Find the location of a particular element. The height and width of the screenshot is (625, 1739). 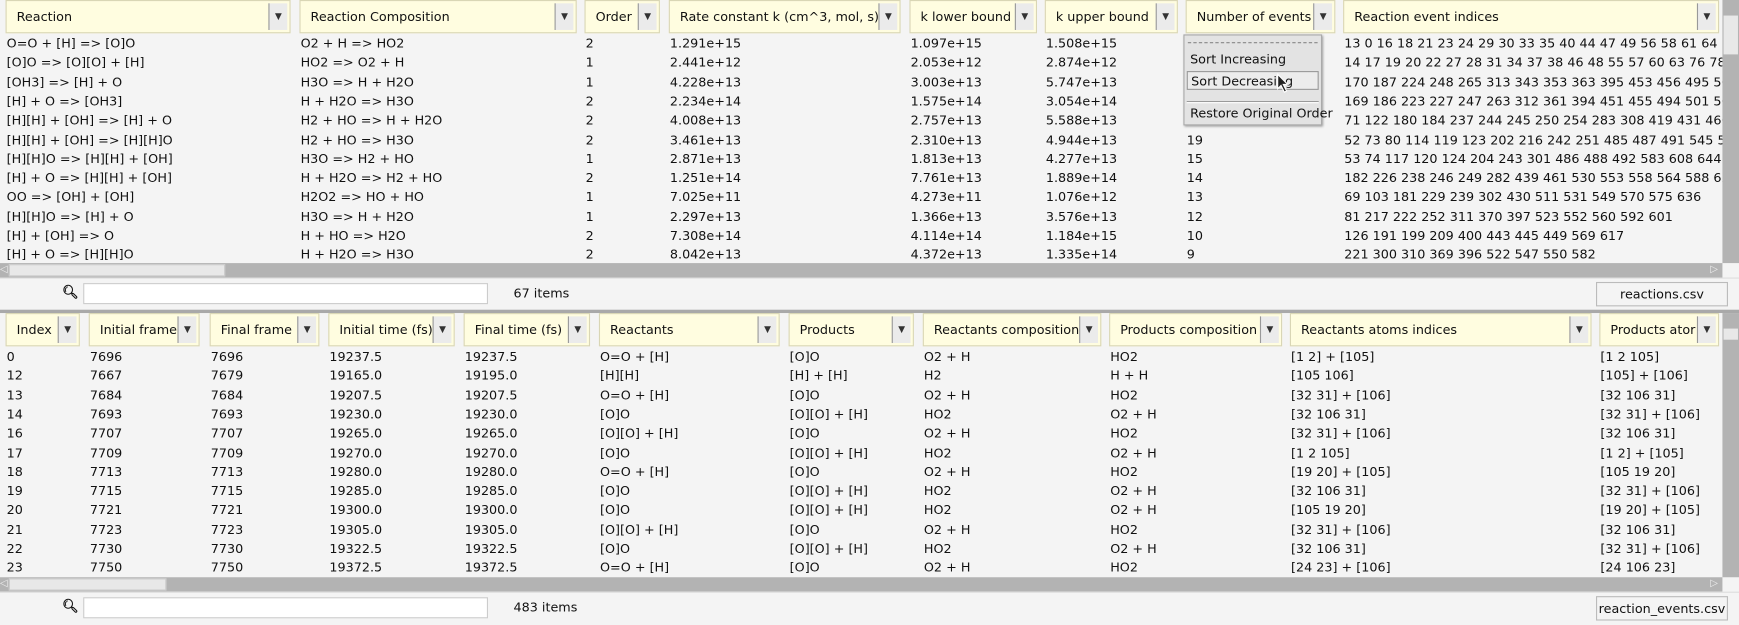

mouse-cursor-icon is located at coordinates (1283, 83).